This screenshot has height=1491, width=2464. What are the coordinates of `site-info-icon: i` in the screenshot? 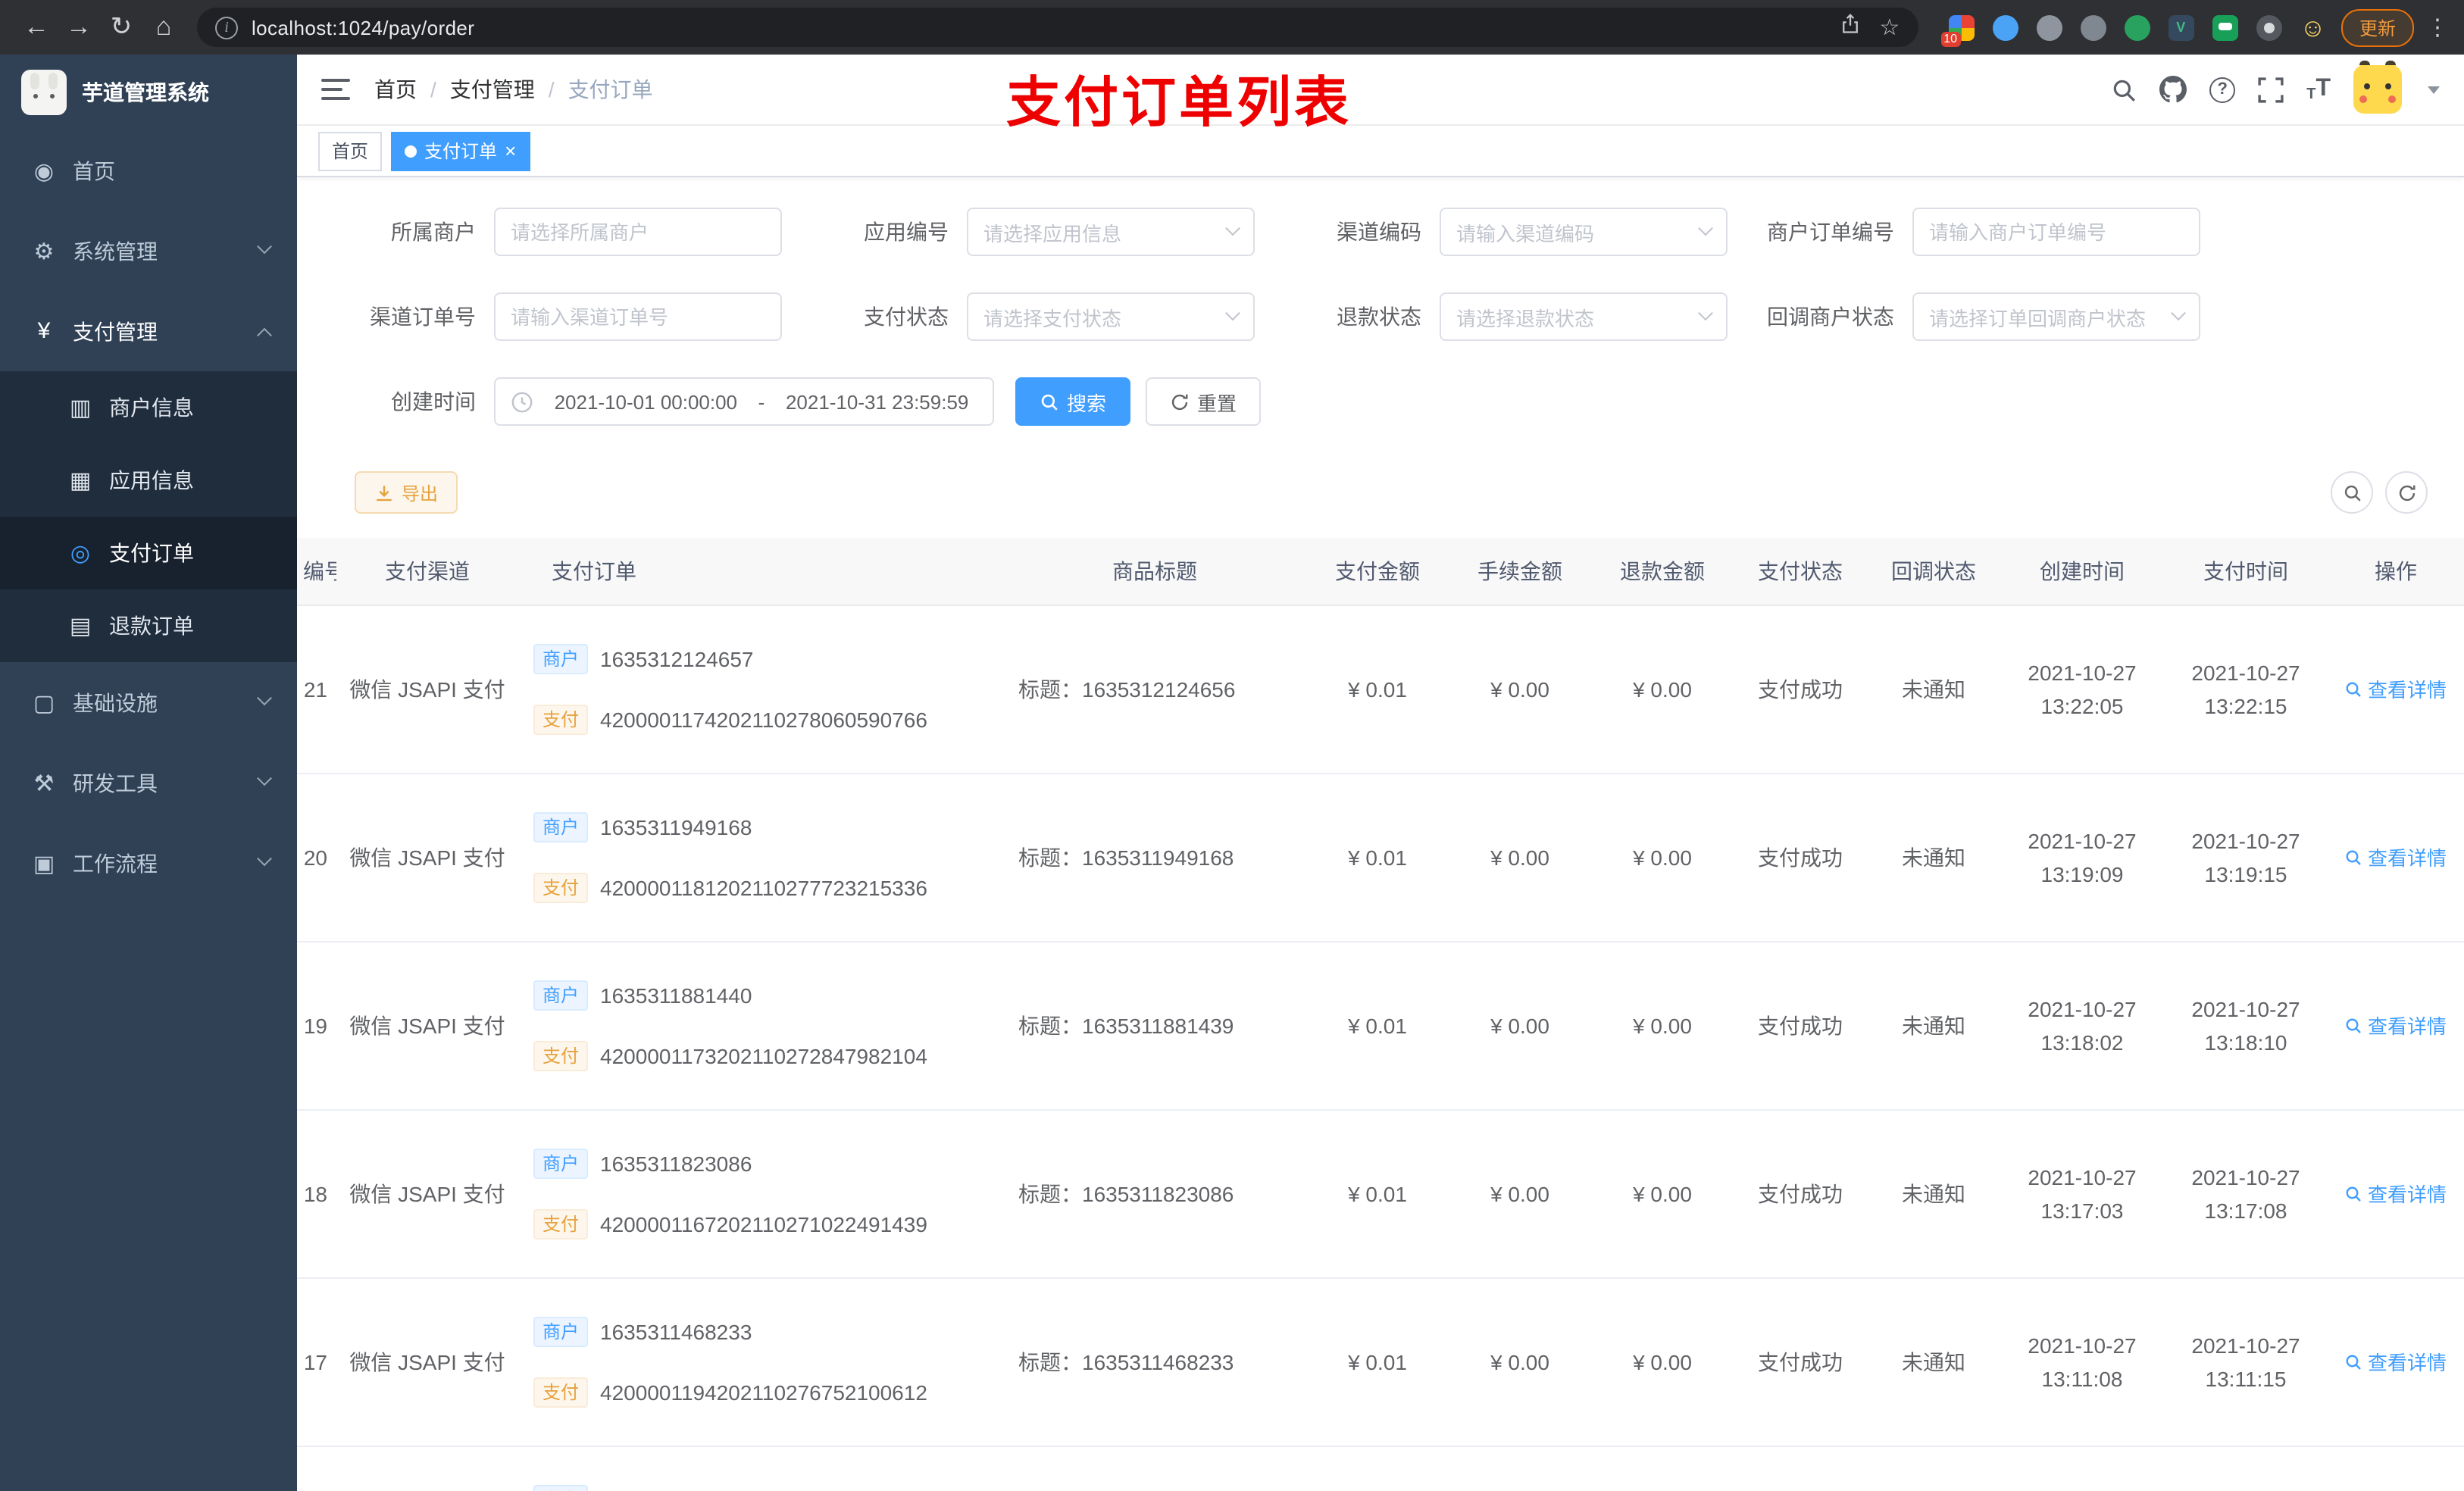 It's located at (226, 27).